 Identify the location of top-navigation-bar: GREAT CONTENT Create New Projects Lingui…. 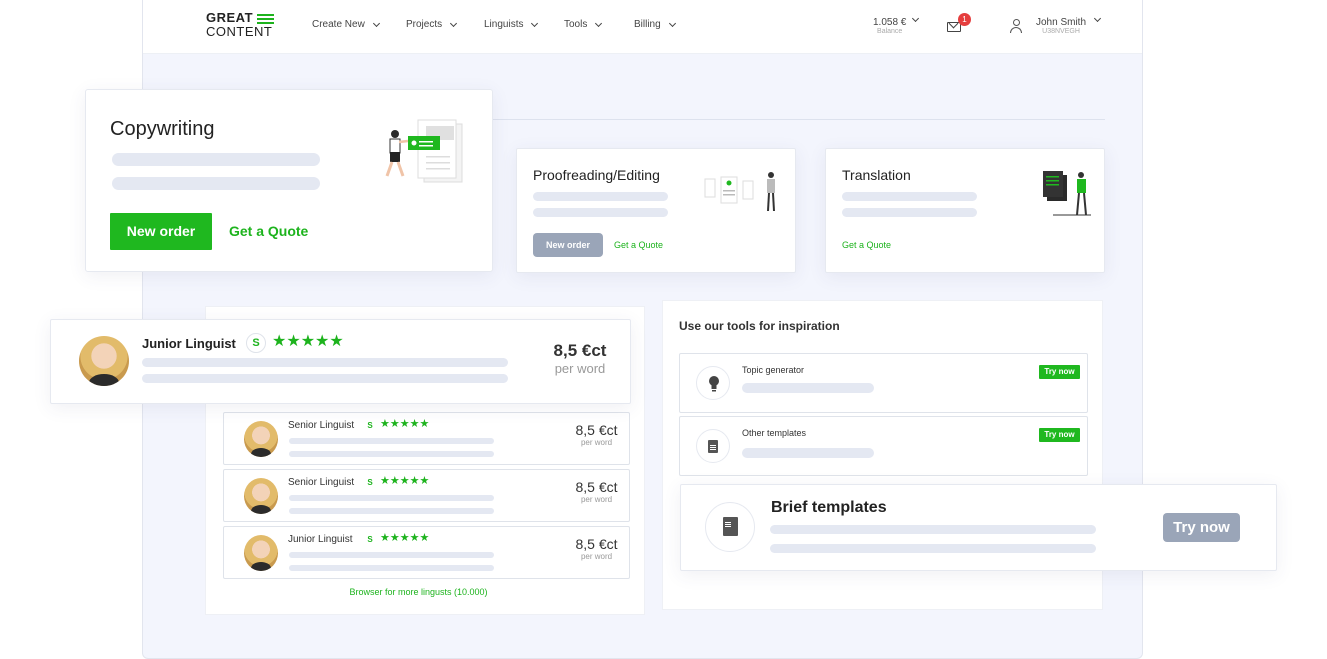
(642, 27).